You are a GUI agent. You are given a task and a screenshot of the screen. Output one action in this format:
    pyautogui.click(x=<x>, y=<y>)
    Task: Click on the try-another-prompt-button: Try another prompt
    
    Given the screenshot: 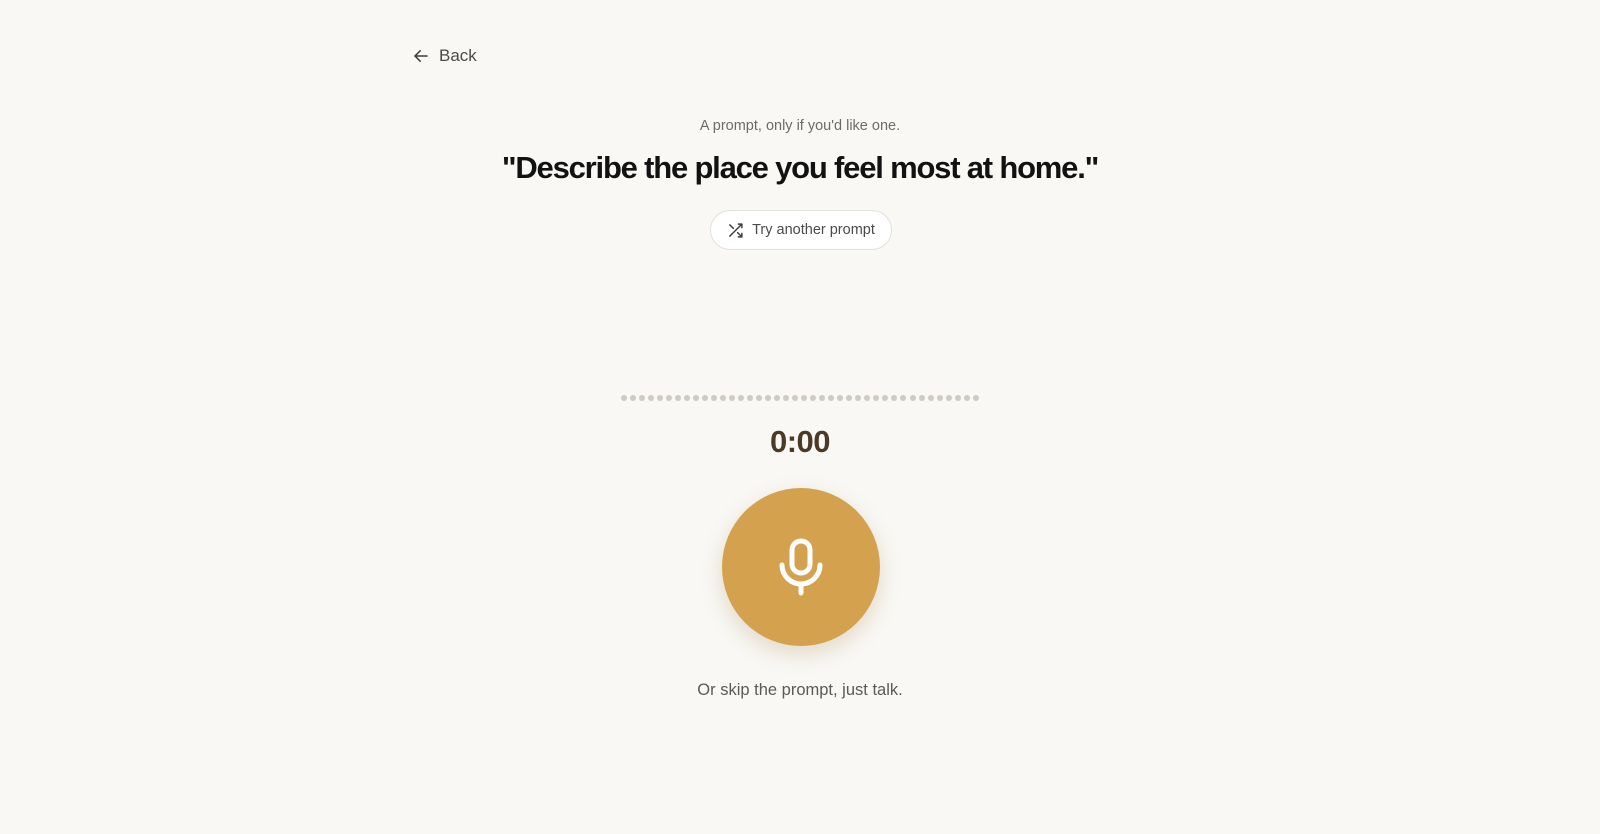 What is the action you would take?
    pyautogui.click(x=801, y=230)
    